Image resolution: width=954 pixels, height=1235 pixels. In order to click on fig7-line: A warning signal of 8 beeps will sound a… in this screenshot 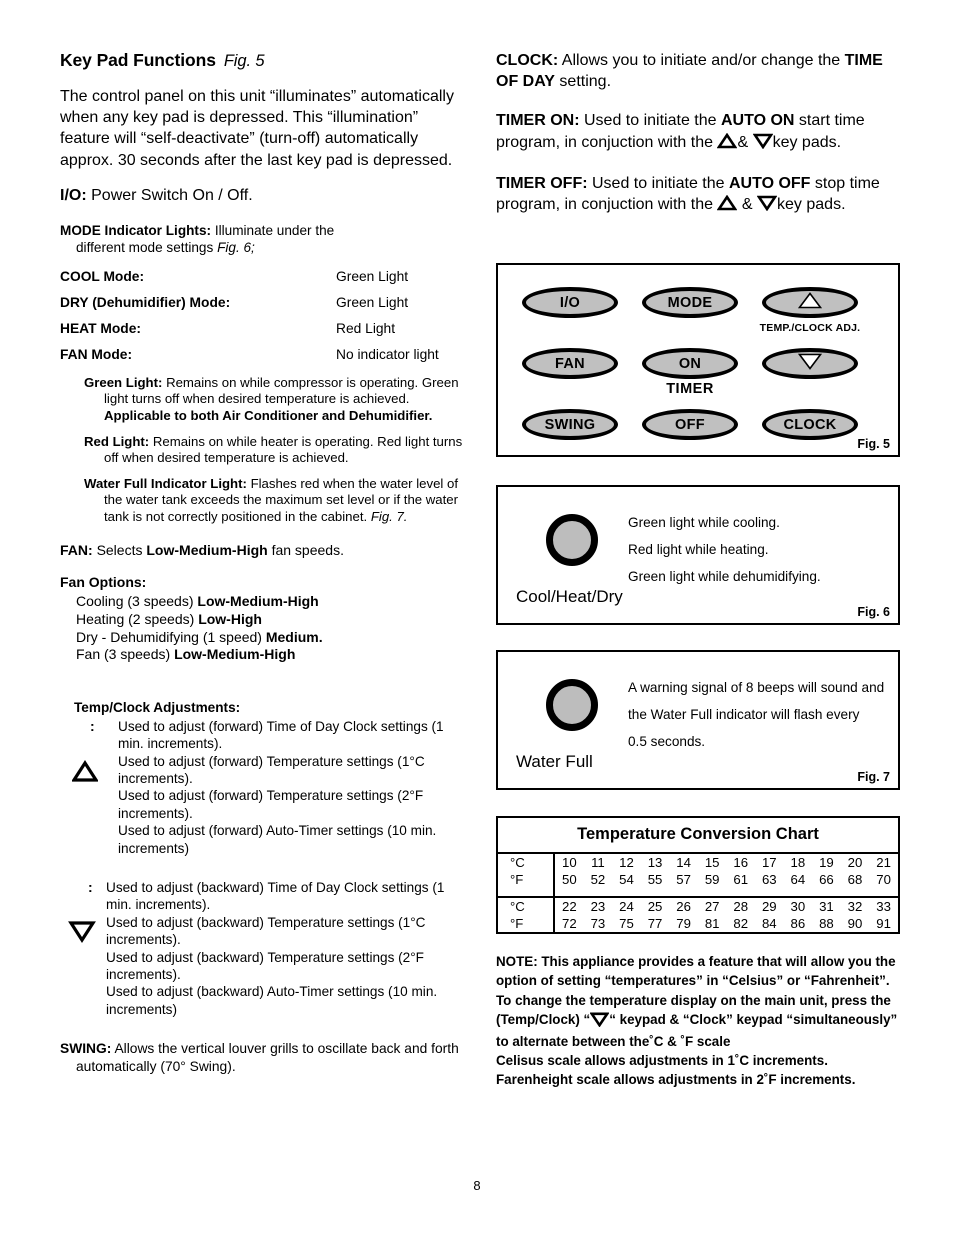, I will do `click(756, 688)`.